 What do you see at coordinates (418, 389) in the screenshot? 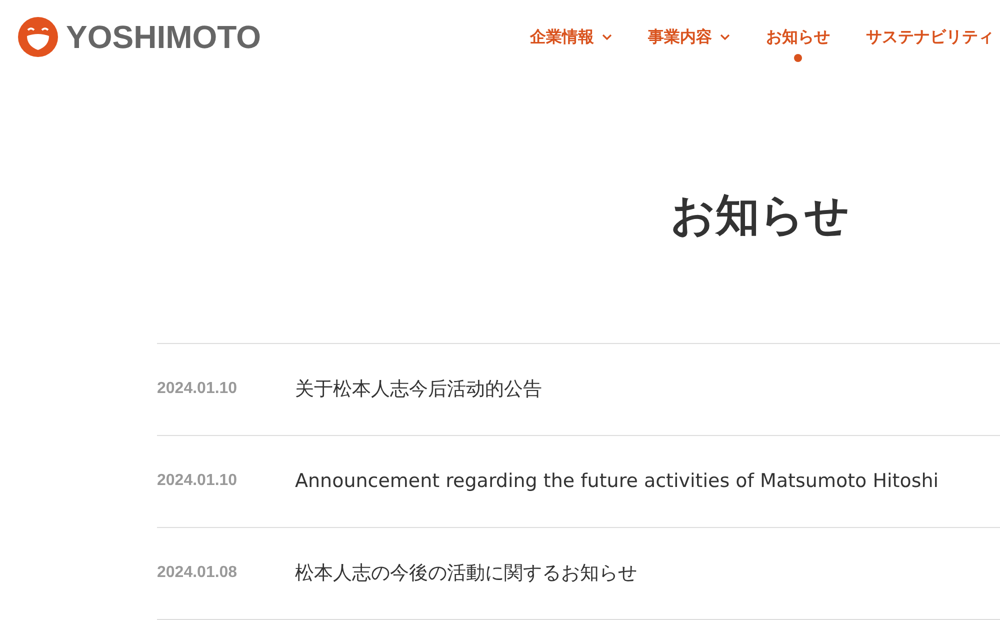
I see `news-link: 关于松本人志今后活动的公告` at bounding box center [418, 389].